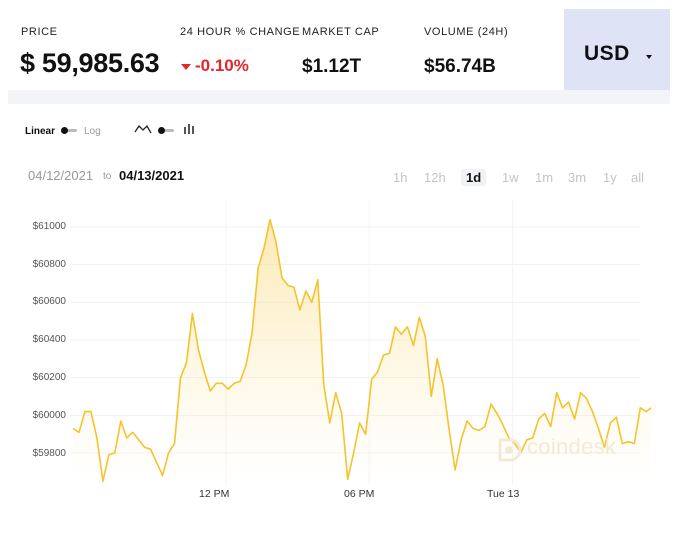 This screenshot has height=536, width=680. What do you see at coordinates (510, 450) in the screenshot?
I see `coindesk-logo-icon` at bounding box center [510, 450].